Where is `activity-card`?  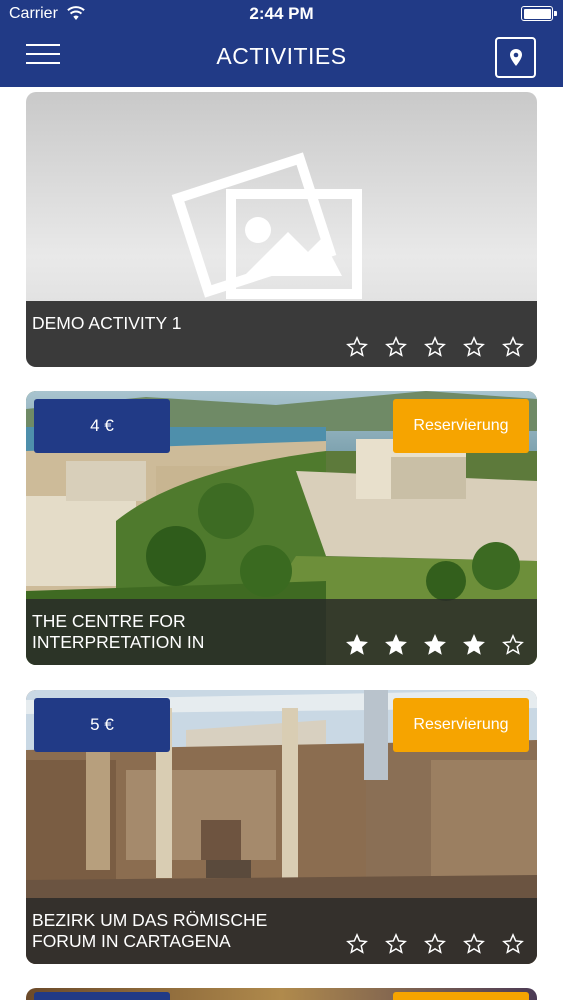
activity-card is located at coordinates (281, 994).